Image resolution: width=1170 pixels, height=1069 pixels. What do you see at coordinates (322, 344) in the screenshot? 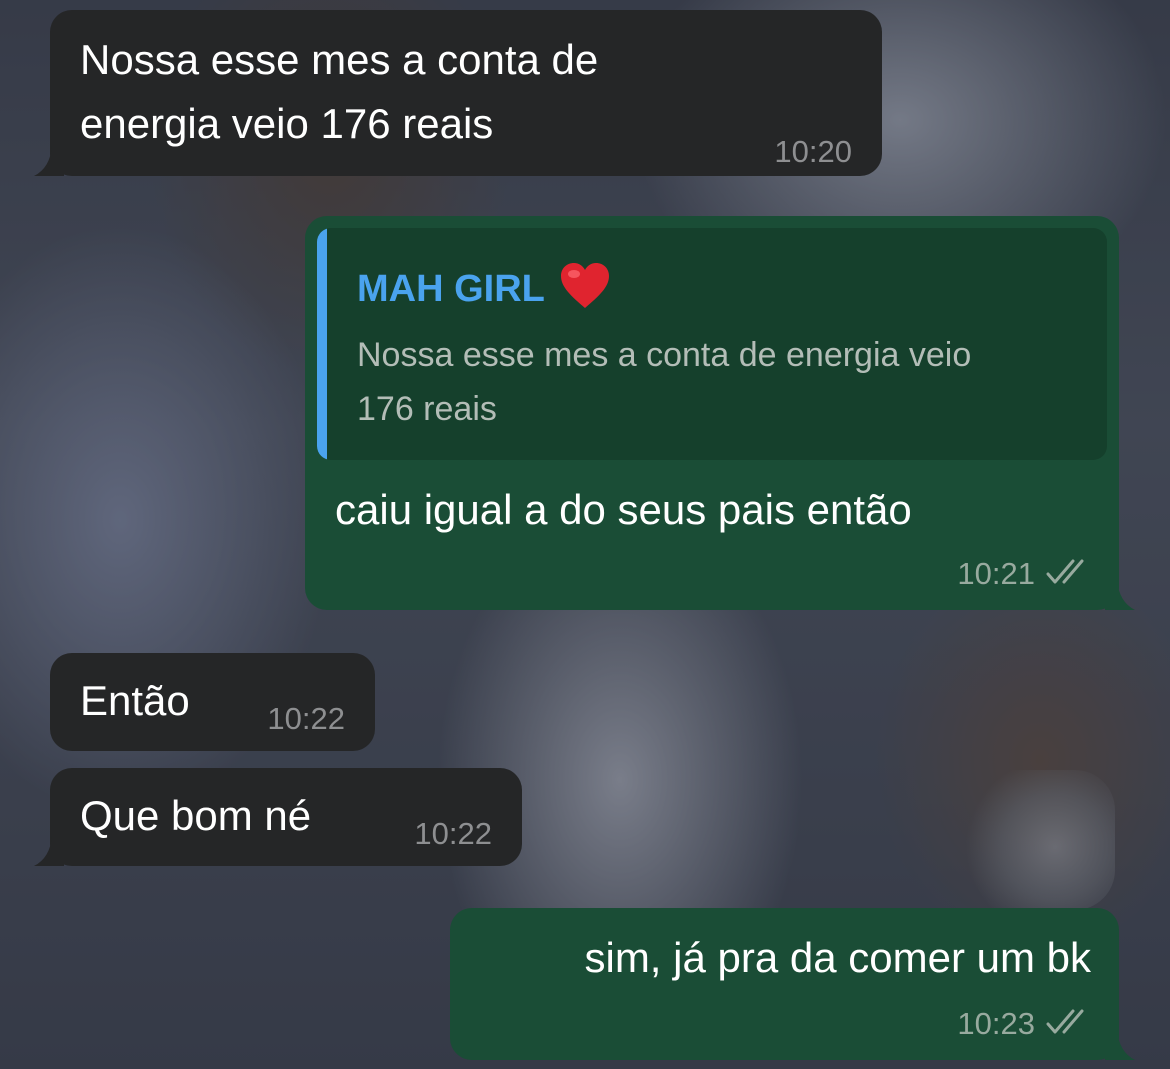
I see `reply-quote-accent-bar` at bounding box center [322, 344].